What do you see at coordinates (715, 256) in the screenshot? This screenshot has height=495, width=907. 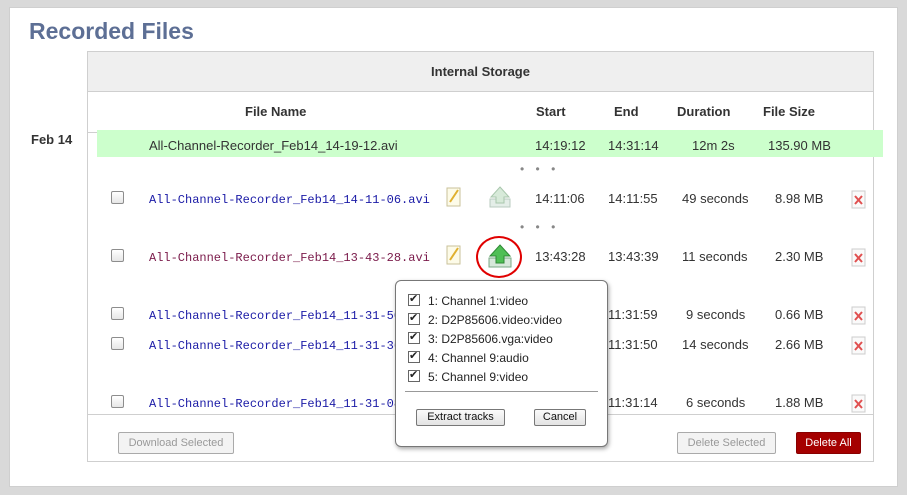 I see `file-duration: 11 seconds` at bounding box center [715, 256].